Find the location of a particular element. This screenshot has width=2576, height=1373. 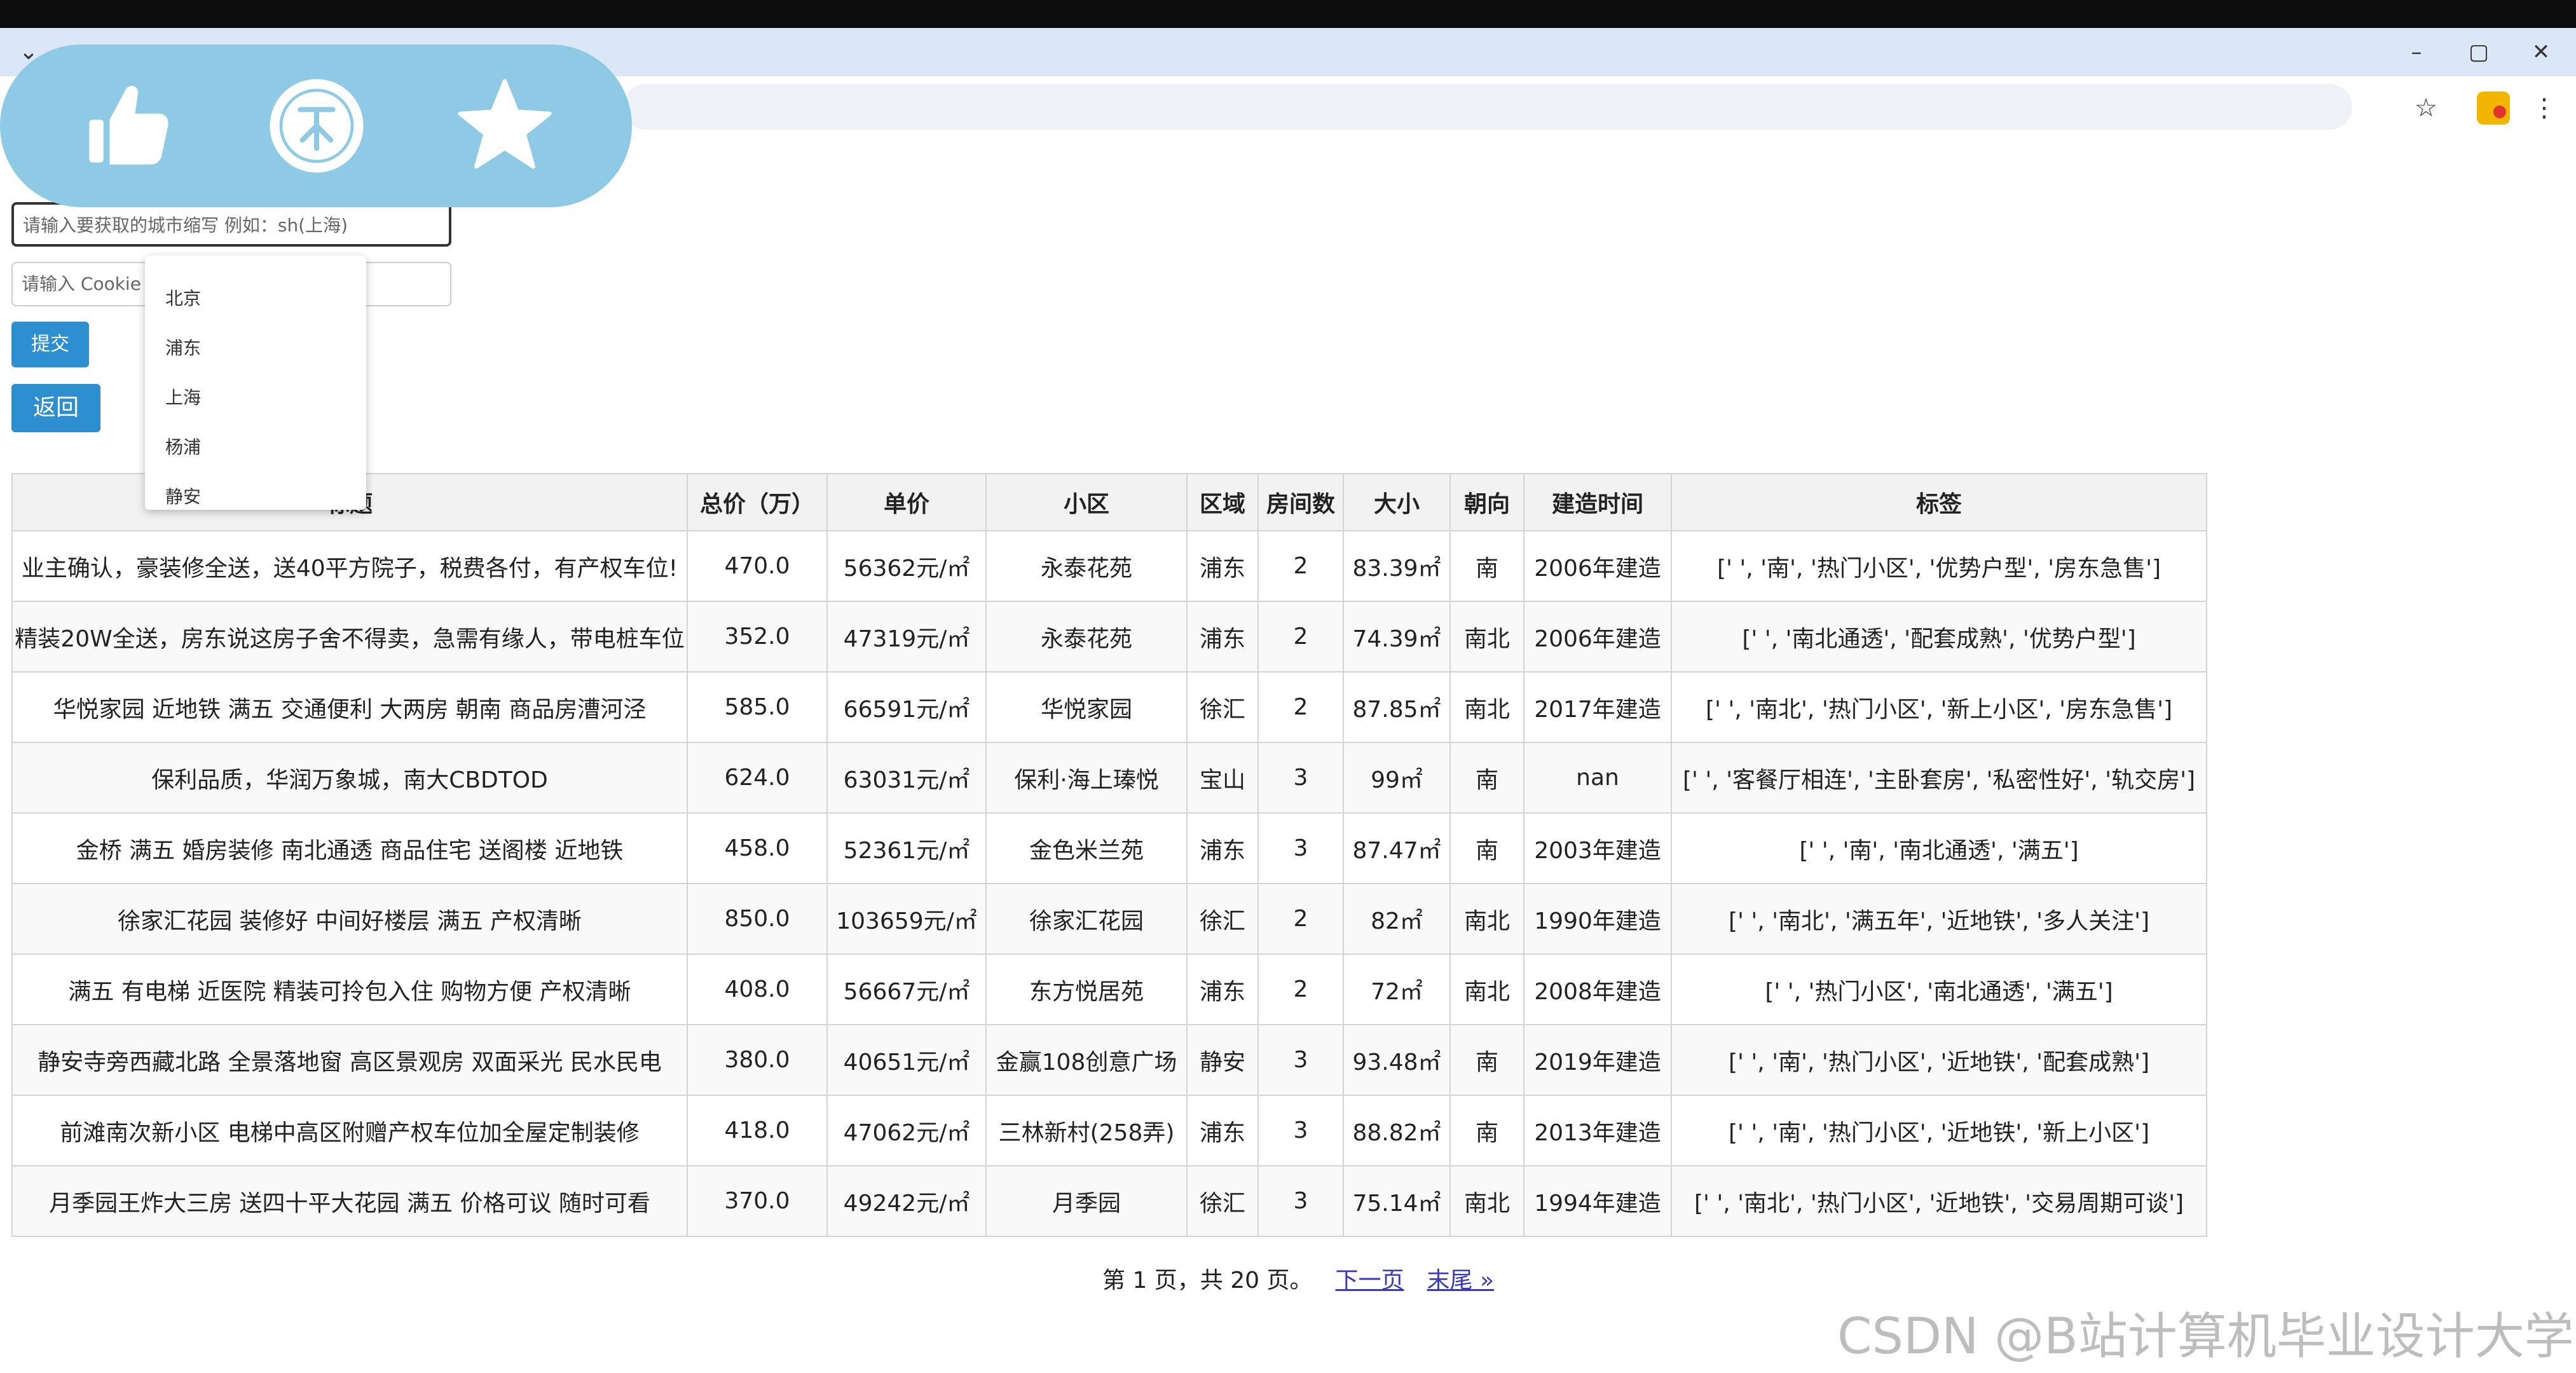

table-cell: 东方悦居苑 is located at coordinates (1086, 989).